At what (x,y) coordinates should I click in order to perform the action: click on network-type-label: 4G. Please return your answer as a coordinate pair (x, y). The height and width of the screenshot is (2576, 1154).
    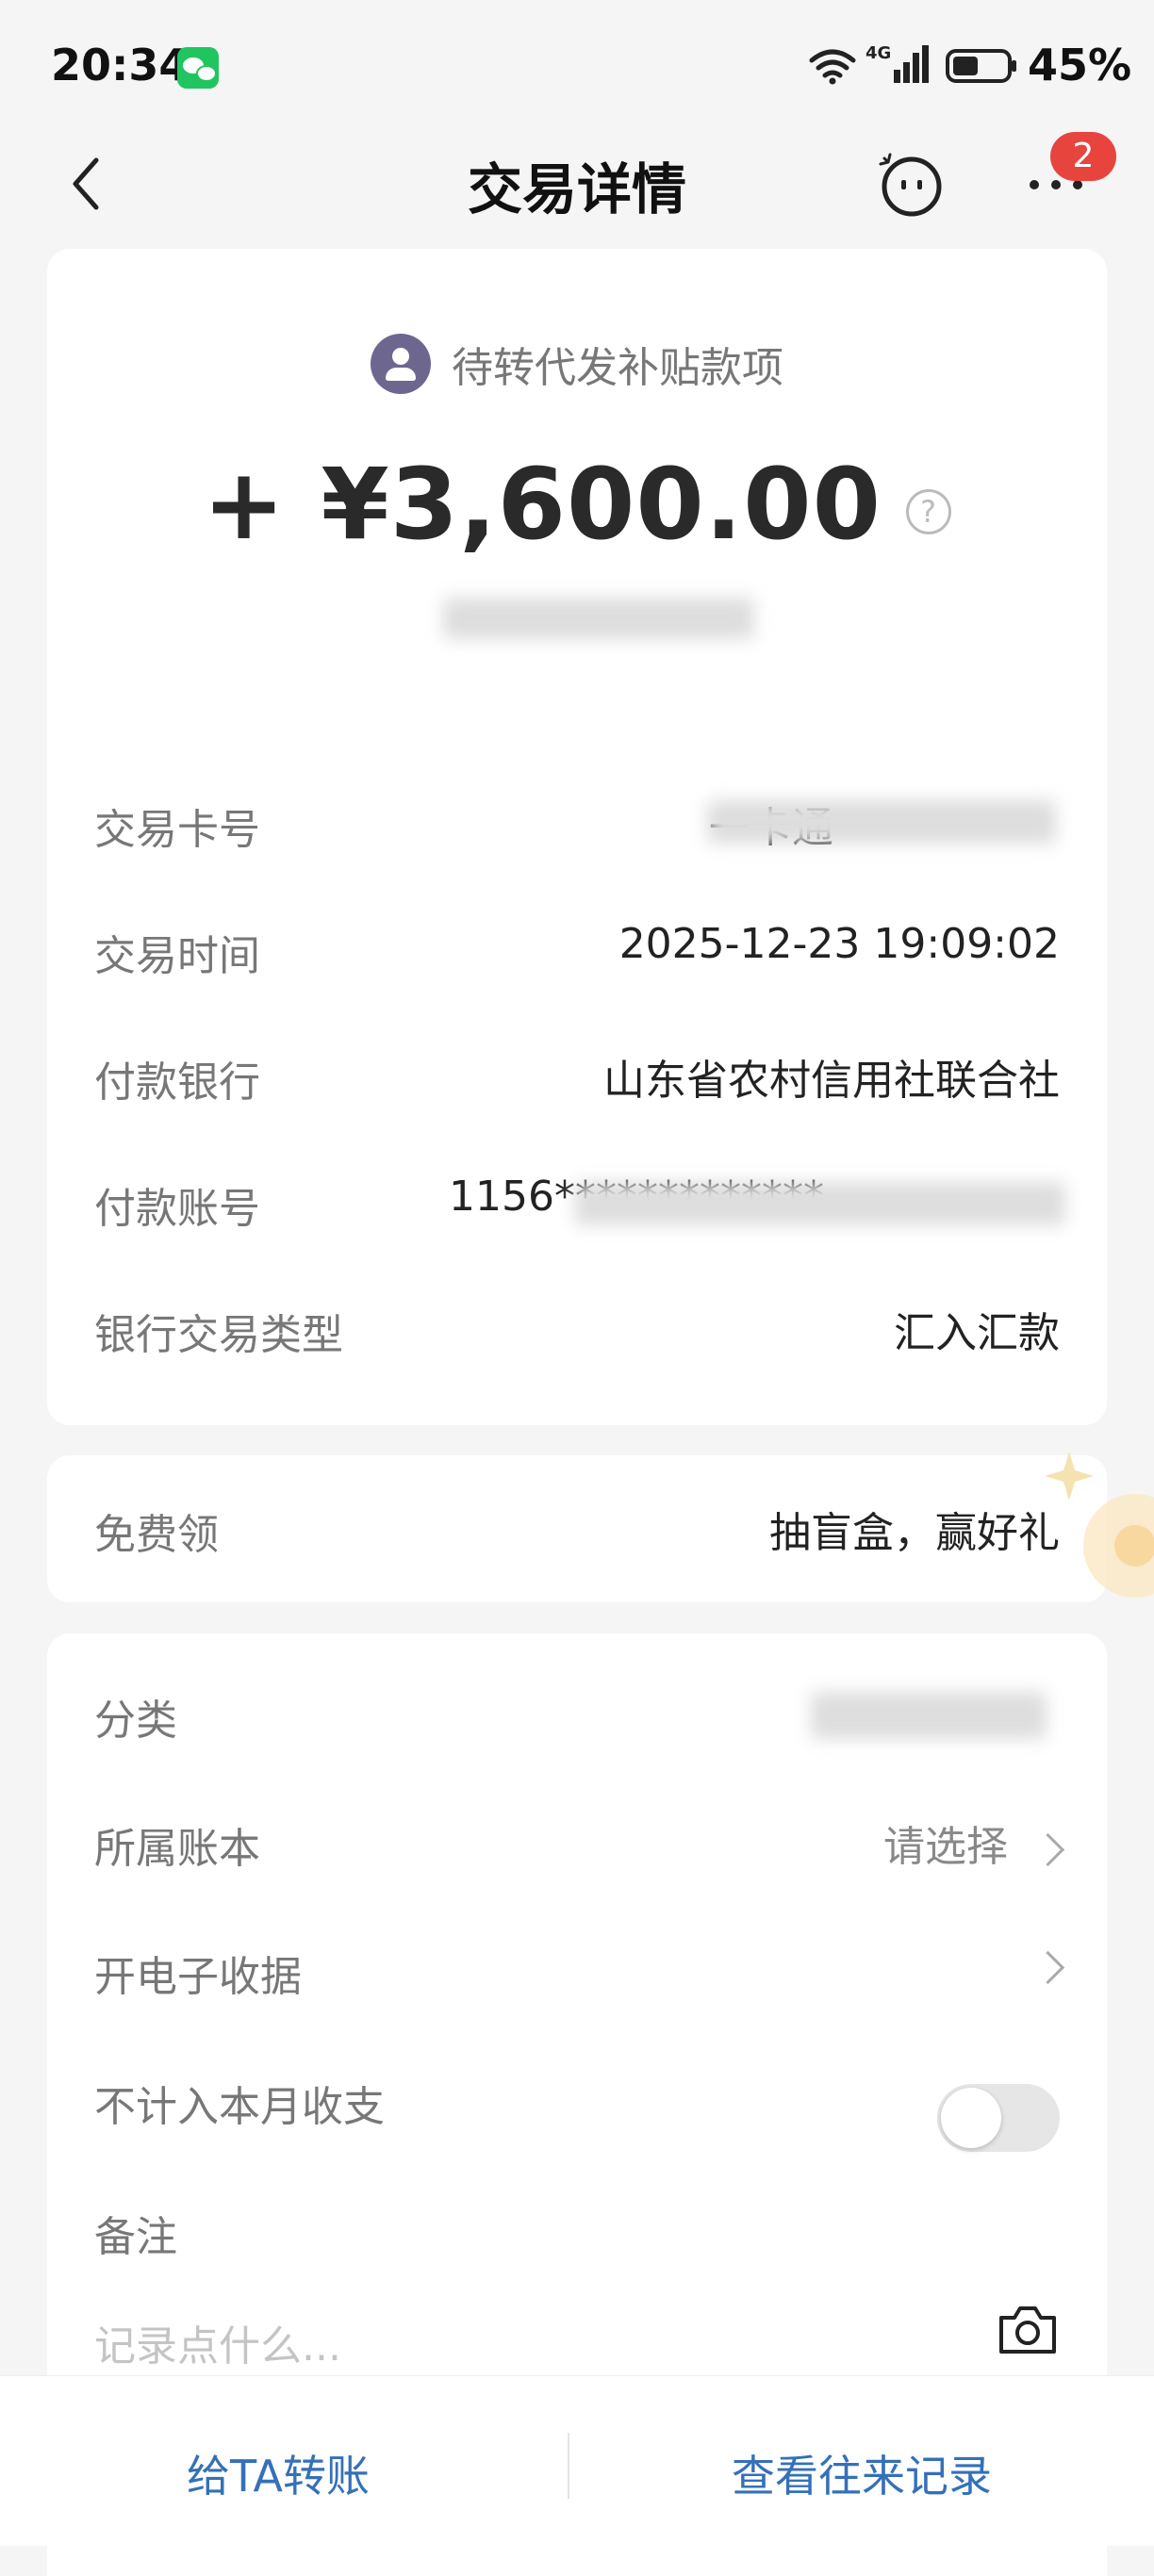
    Looking at the image, I should click on (878, 53).